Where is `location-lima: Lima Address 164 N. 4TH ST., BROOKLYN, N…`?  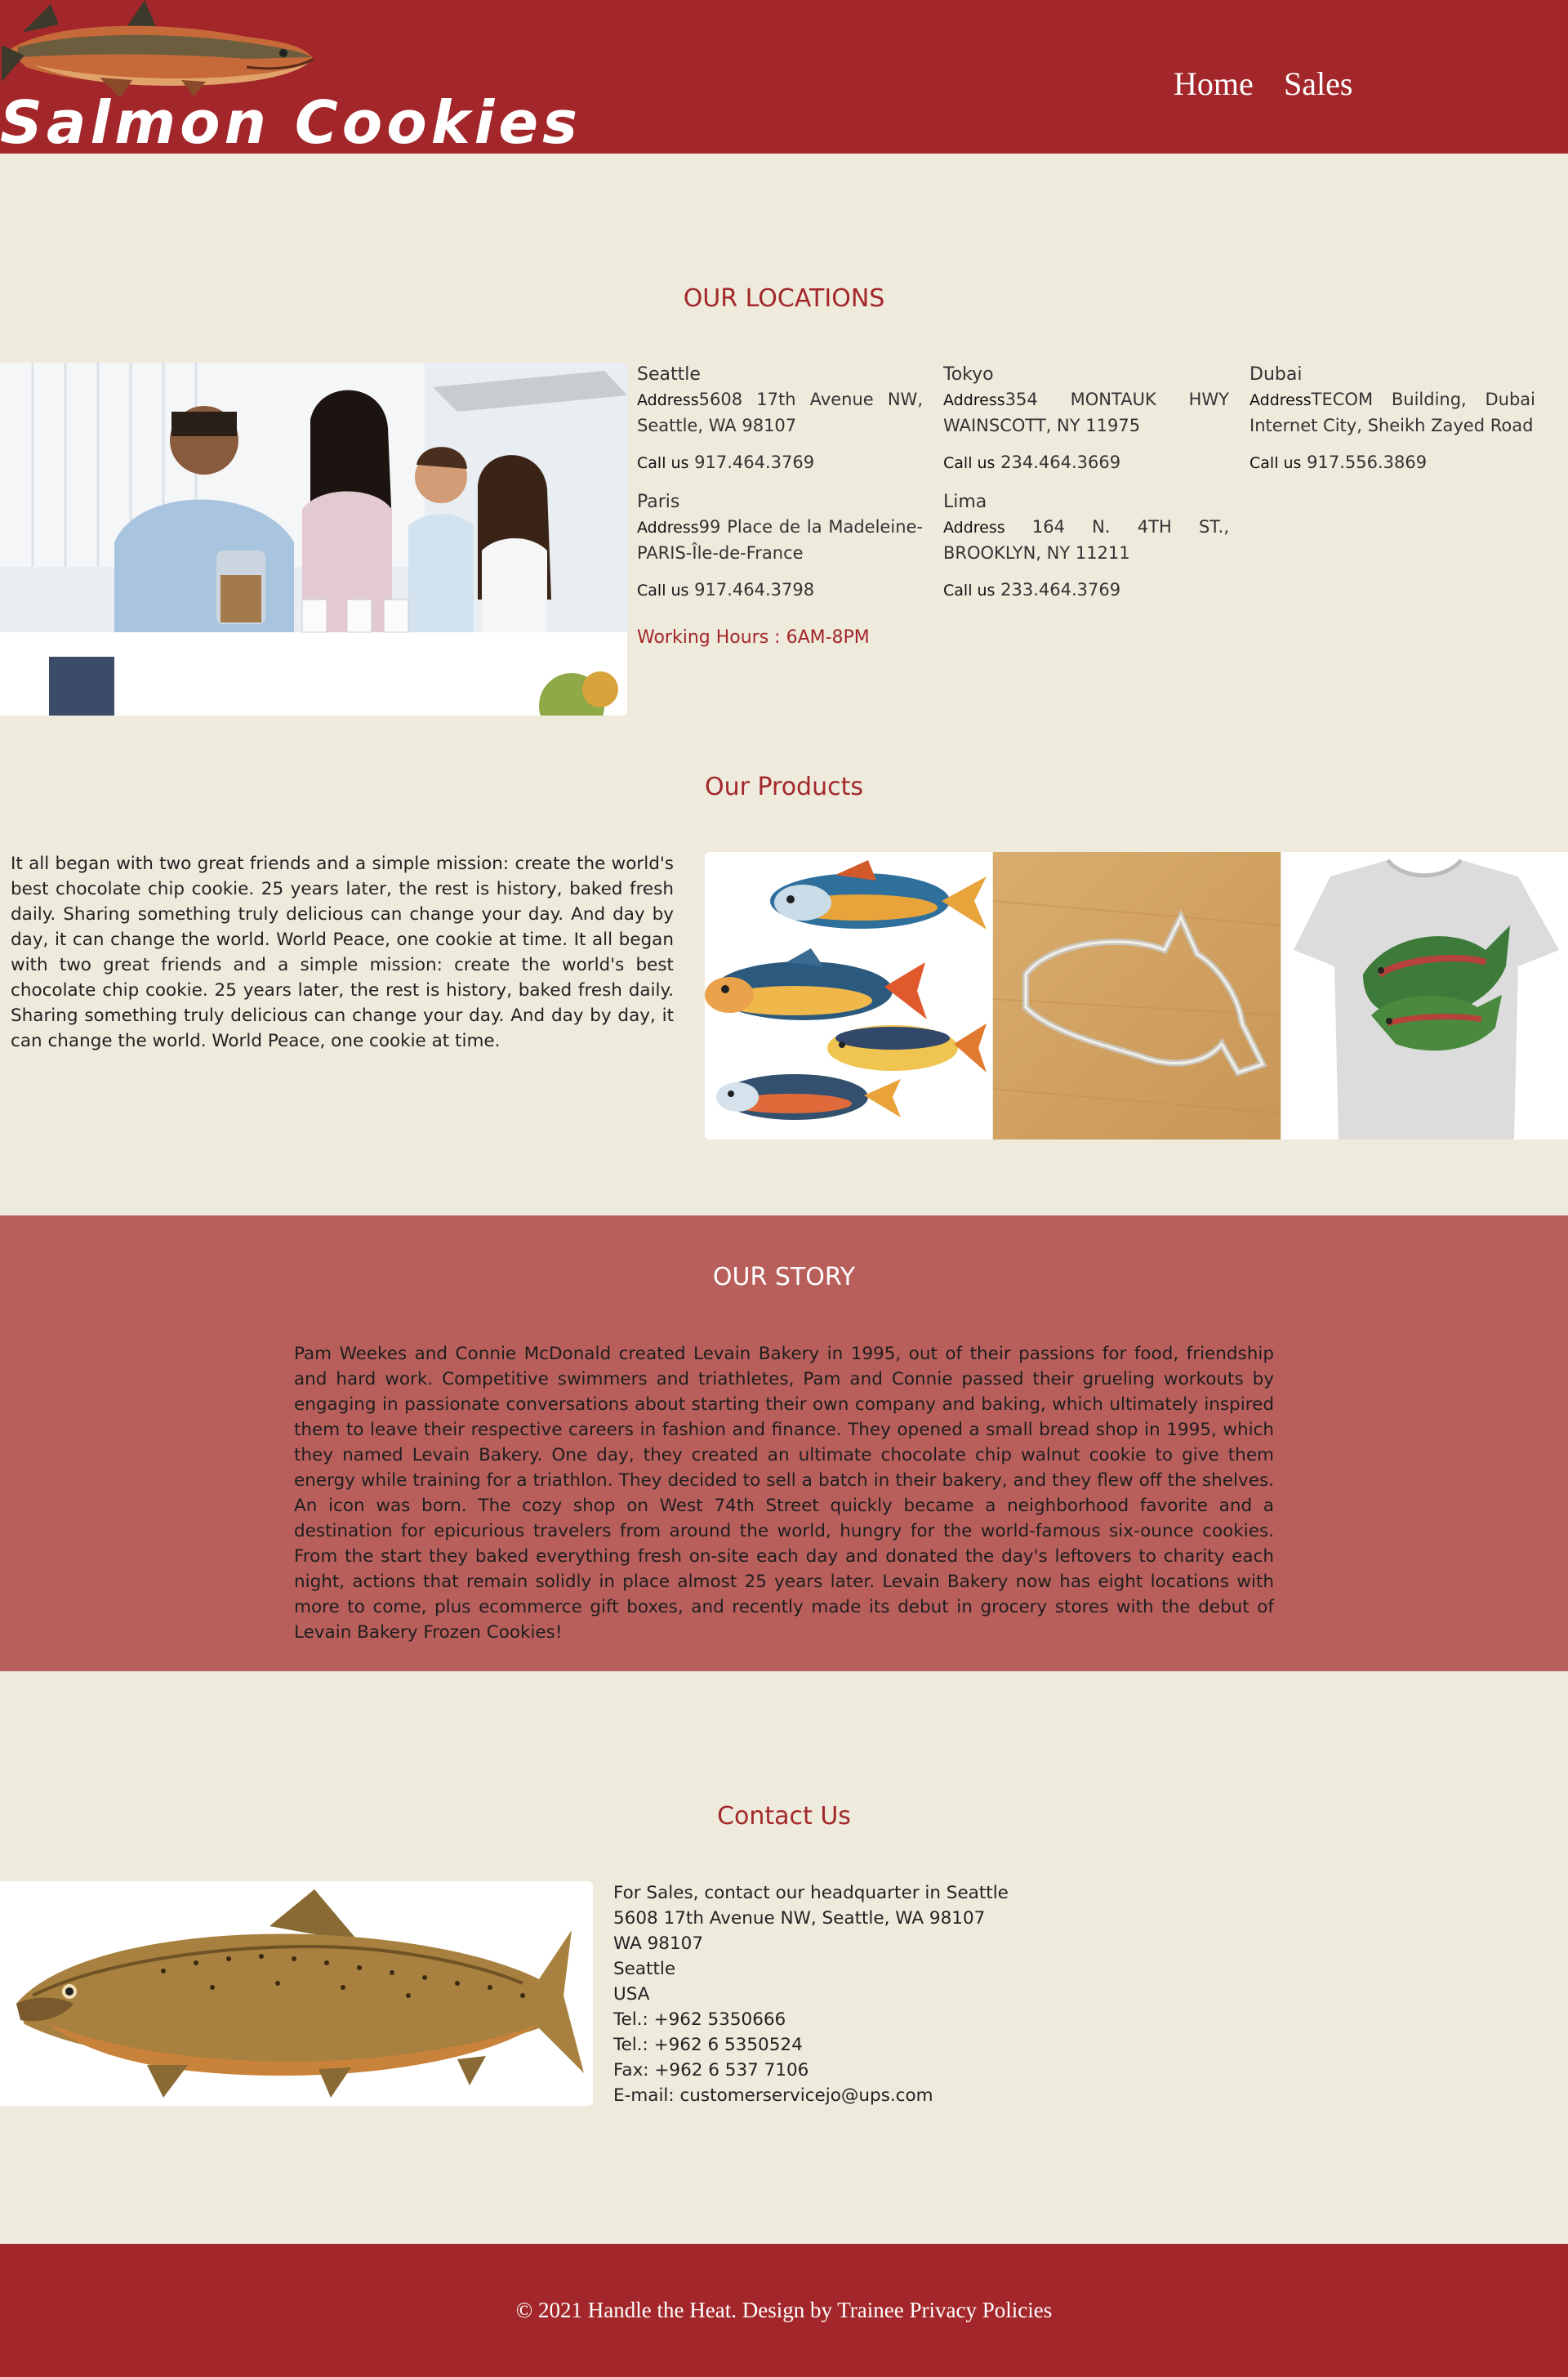 location-lima: Lima Address 164 N. 4TH ST., BROOKLYN, N… is located at coordinates (1086, 546).